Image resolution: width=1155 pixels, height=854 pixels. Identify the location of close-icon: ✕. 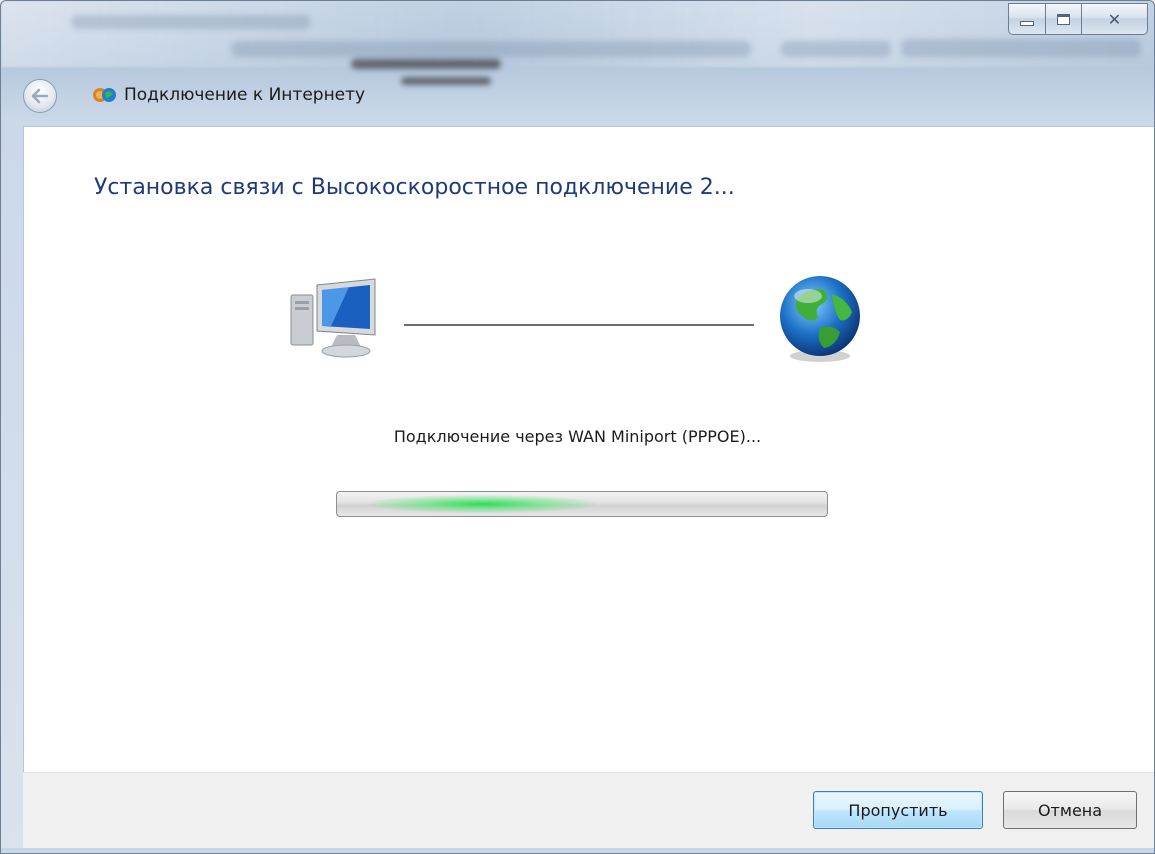
(1114, 19).